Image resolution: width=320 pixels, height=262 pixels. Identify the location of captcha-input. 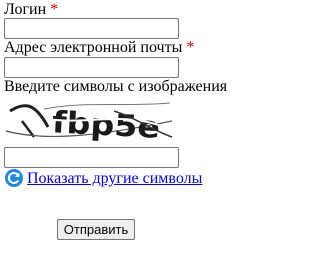
(91, 157).